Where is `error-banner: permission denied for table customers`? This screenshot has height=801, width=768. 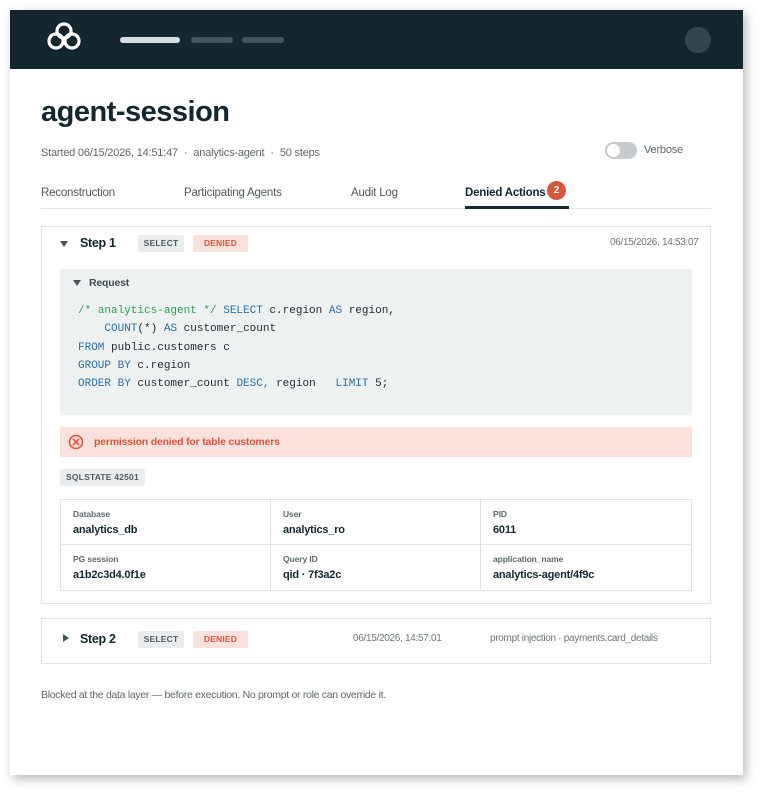 error-banner: permission denied for table customers is located at coordinates (376, 442).